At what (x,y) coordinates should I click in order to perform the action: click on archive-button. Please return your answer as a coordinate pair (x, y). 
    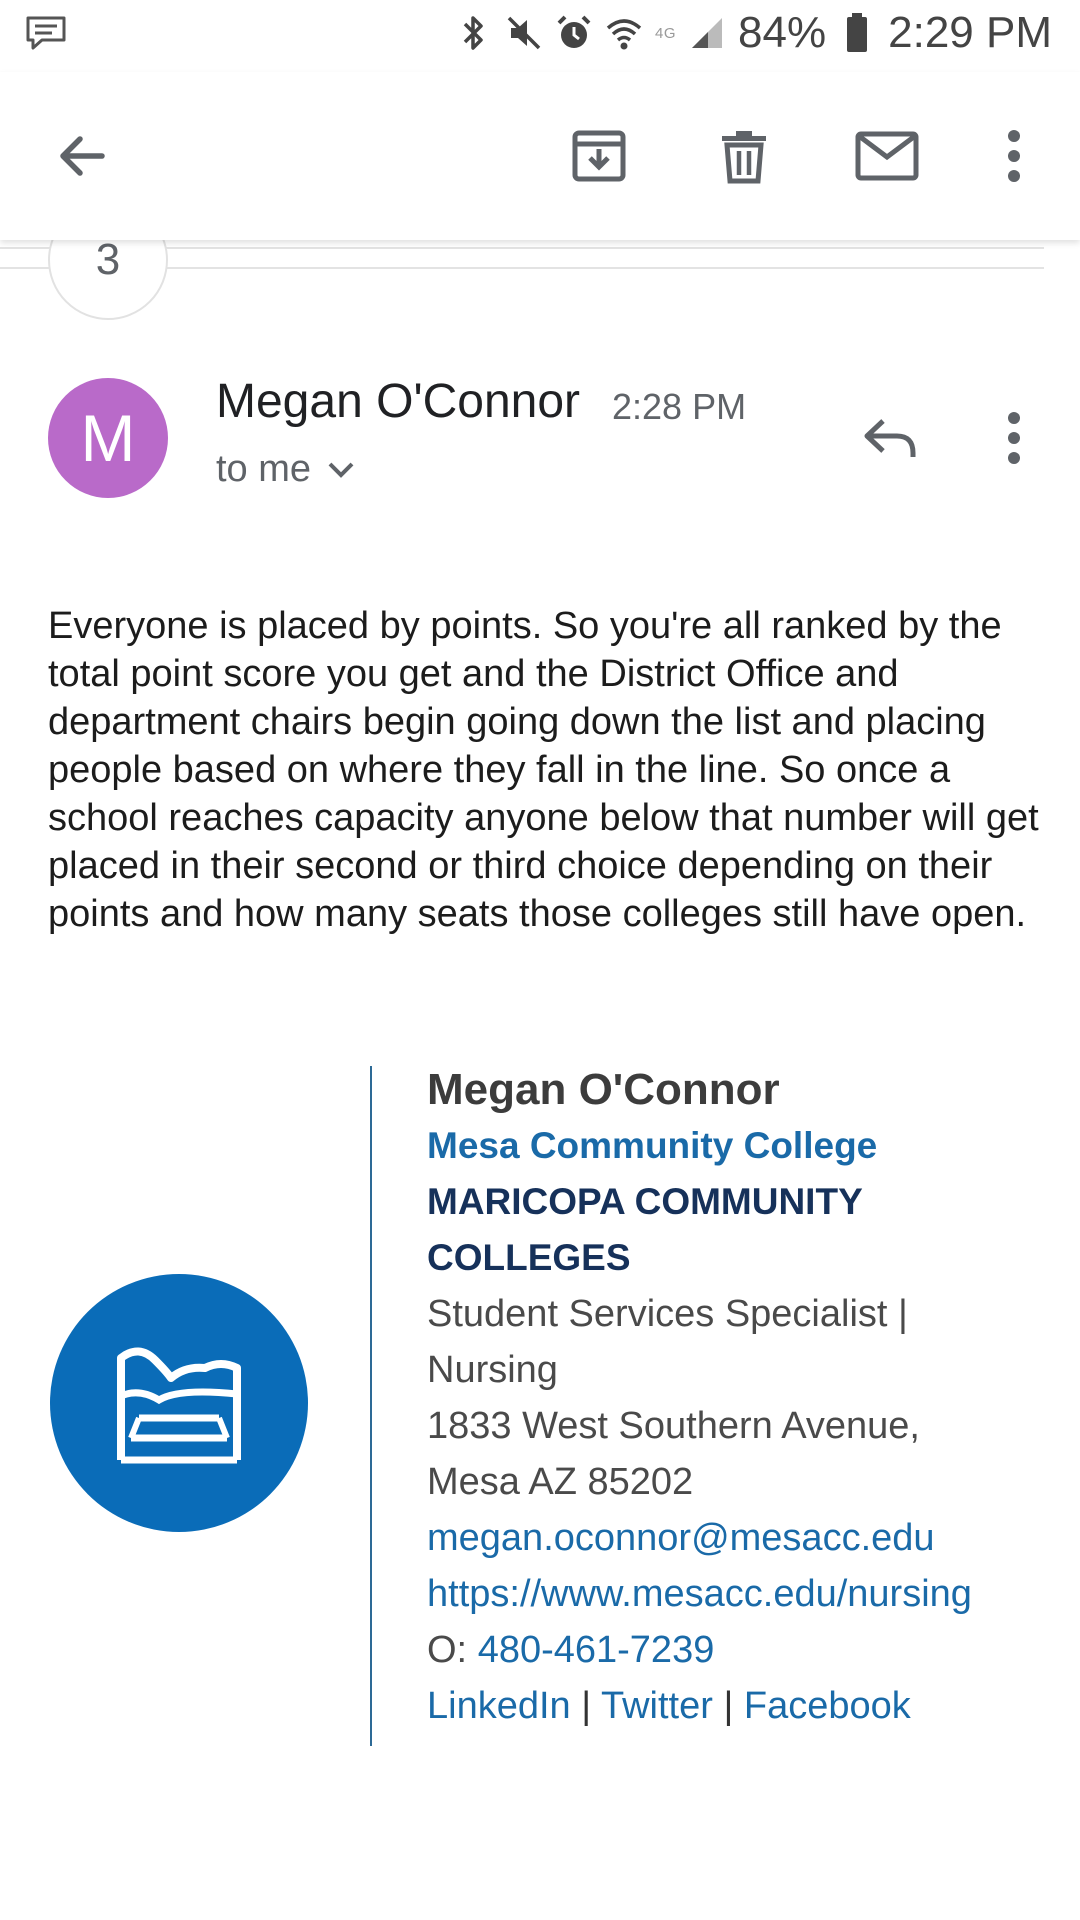
    Looking at the image, I should click on (599, 156).